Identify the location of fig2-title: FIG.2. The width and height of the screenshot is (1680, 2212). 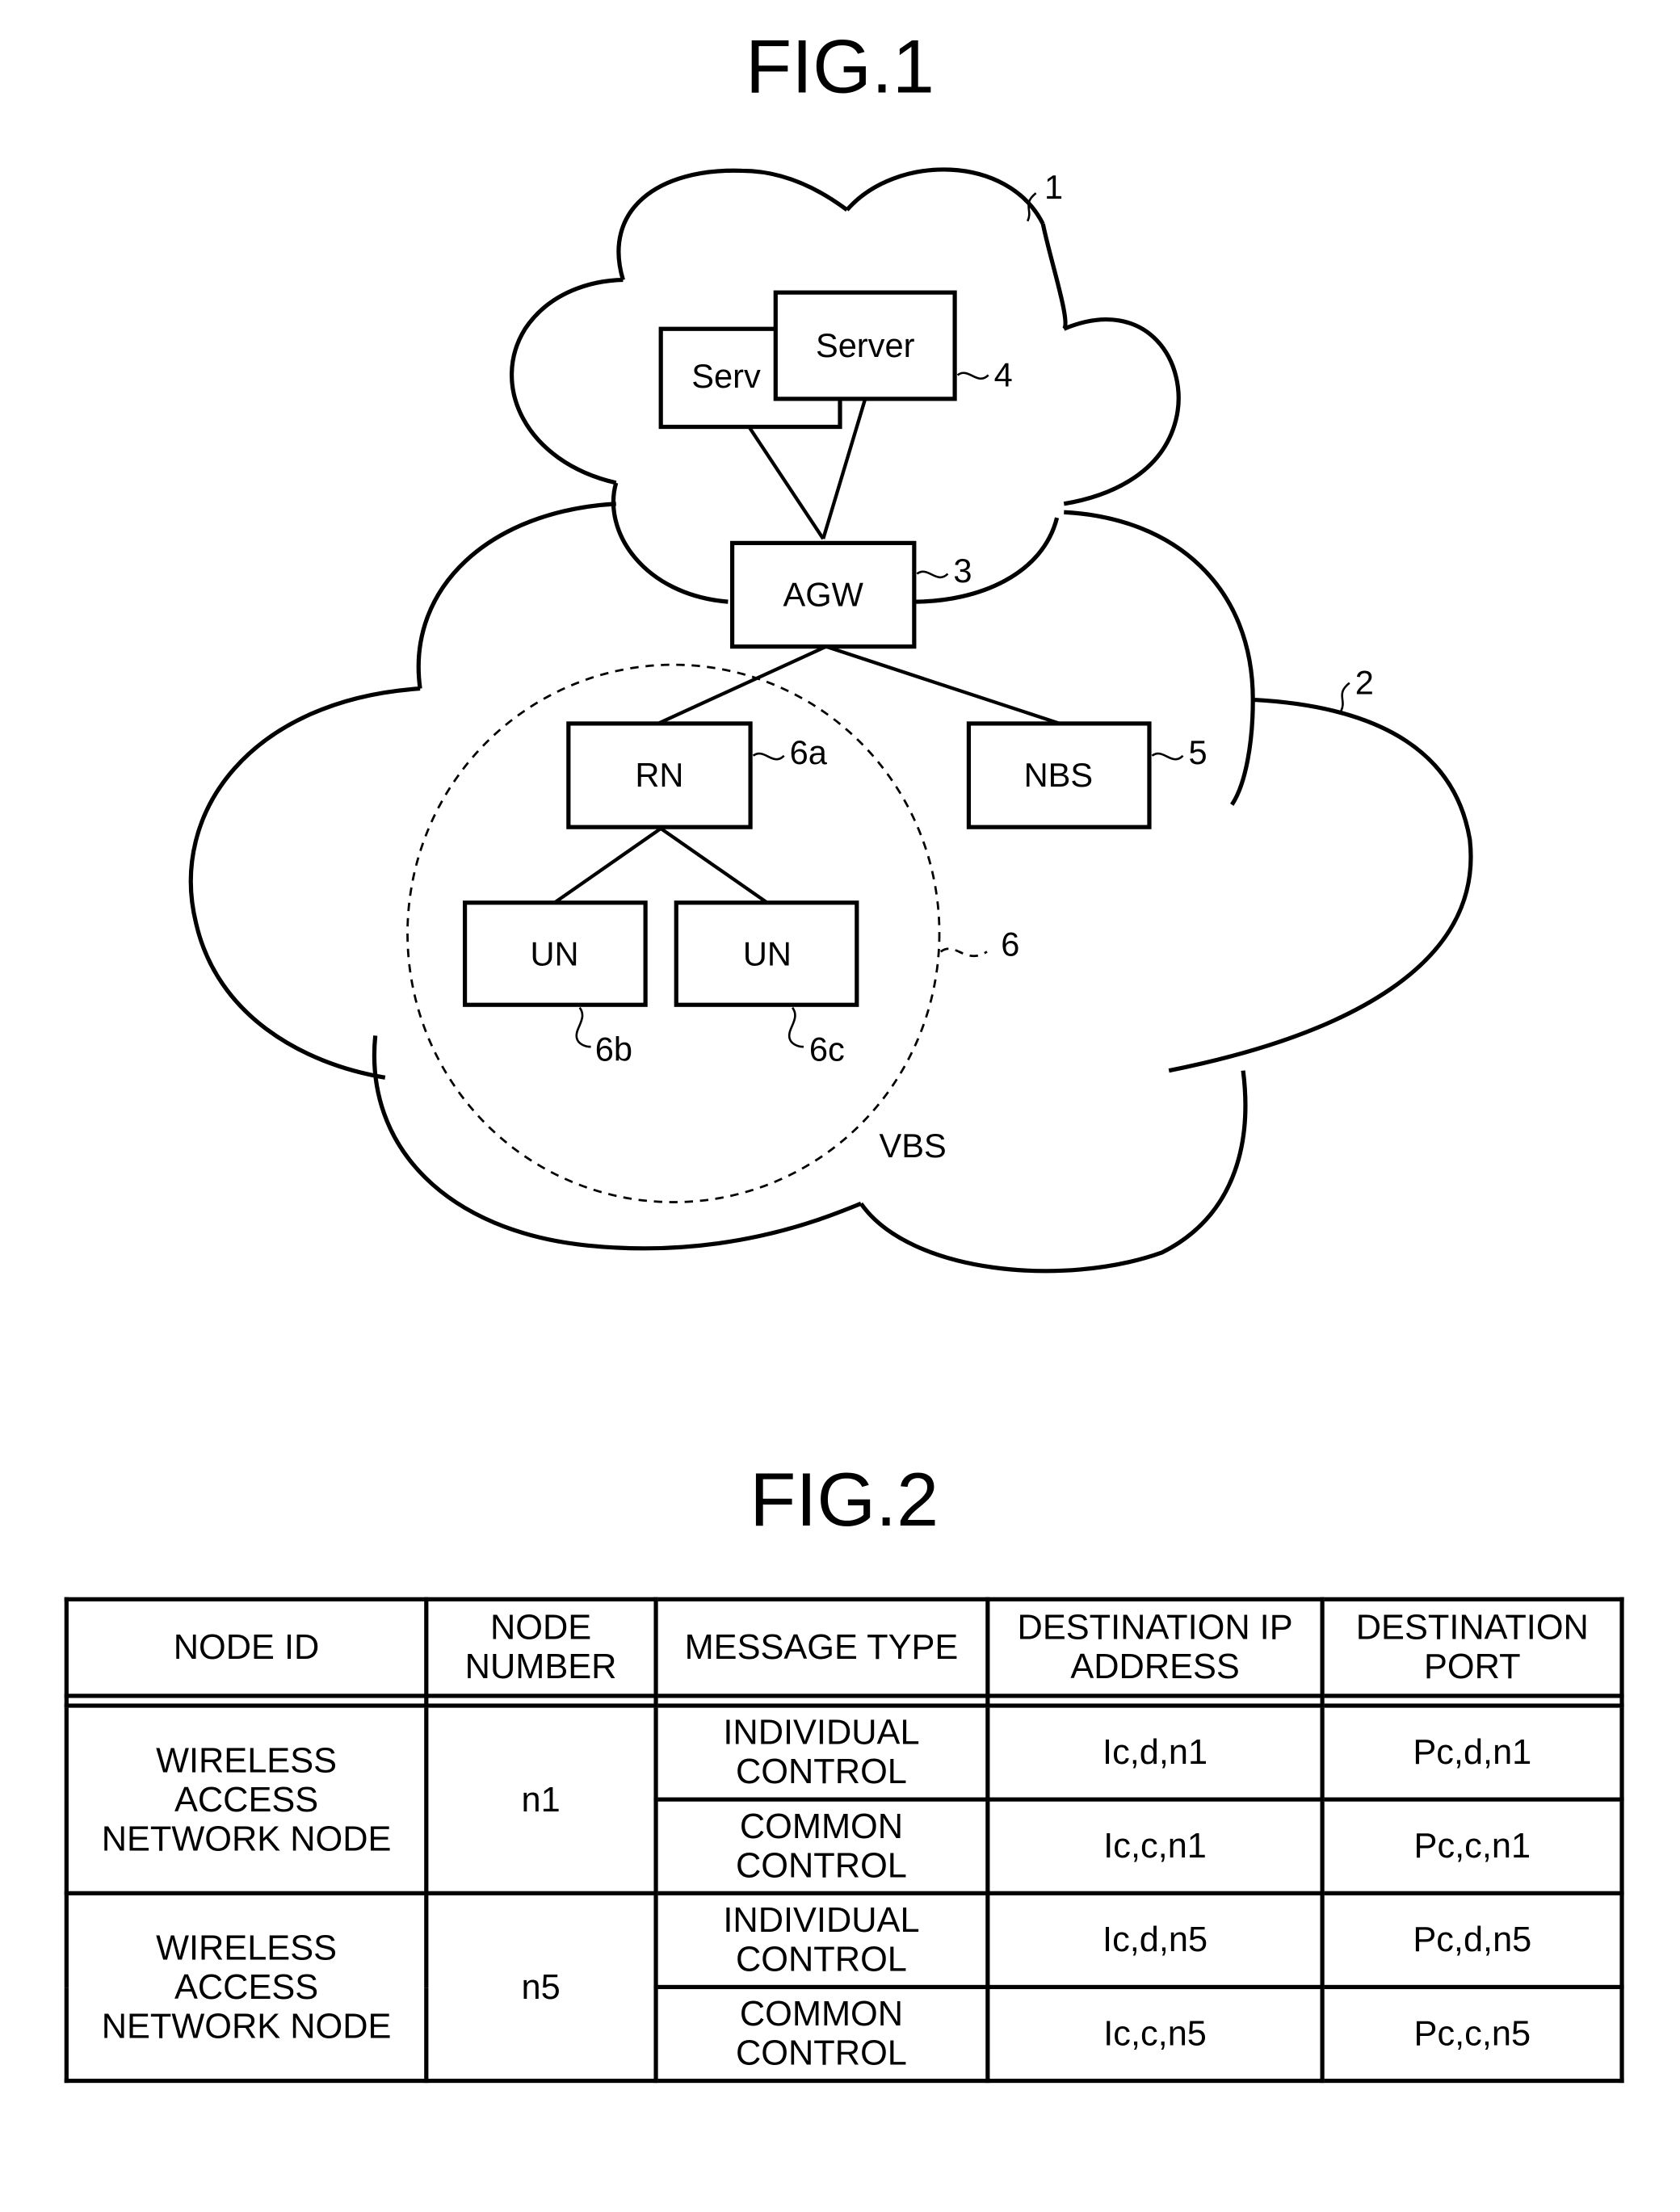
(845, 1499).